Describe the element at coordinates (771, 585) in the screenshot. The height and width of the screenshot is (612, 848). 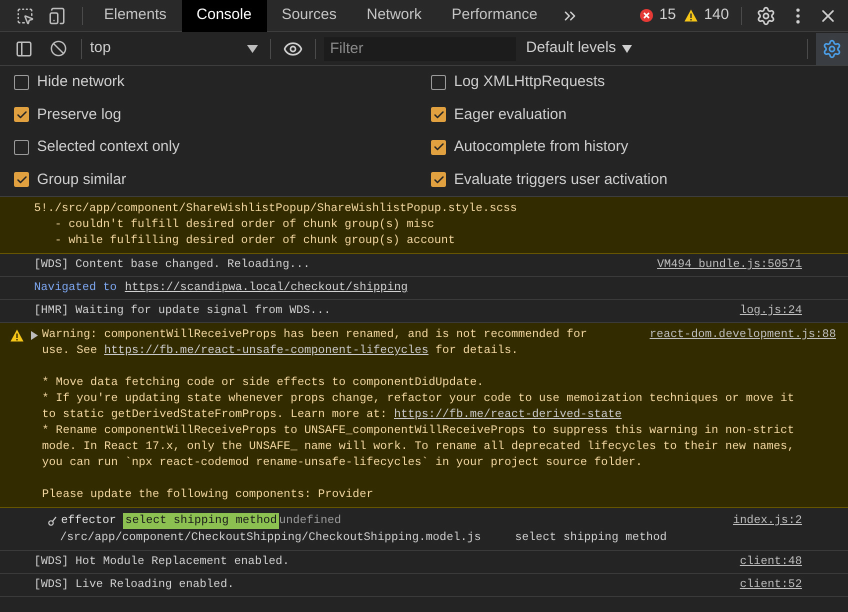
I see `source-link: client:52` at that location.